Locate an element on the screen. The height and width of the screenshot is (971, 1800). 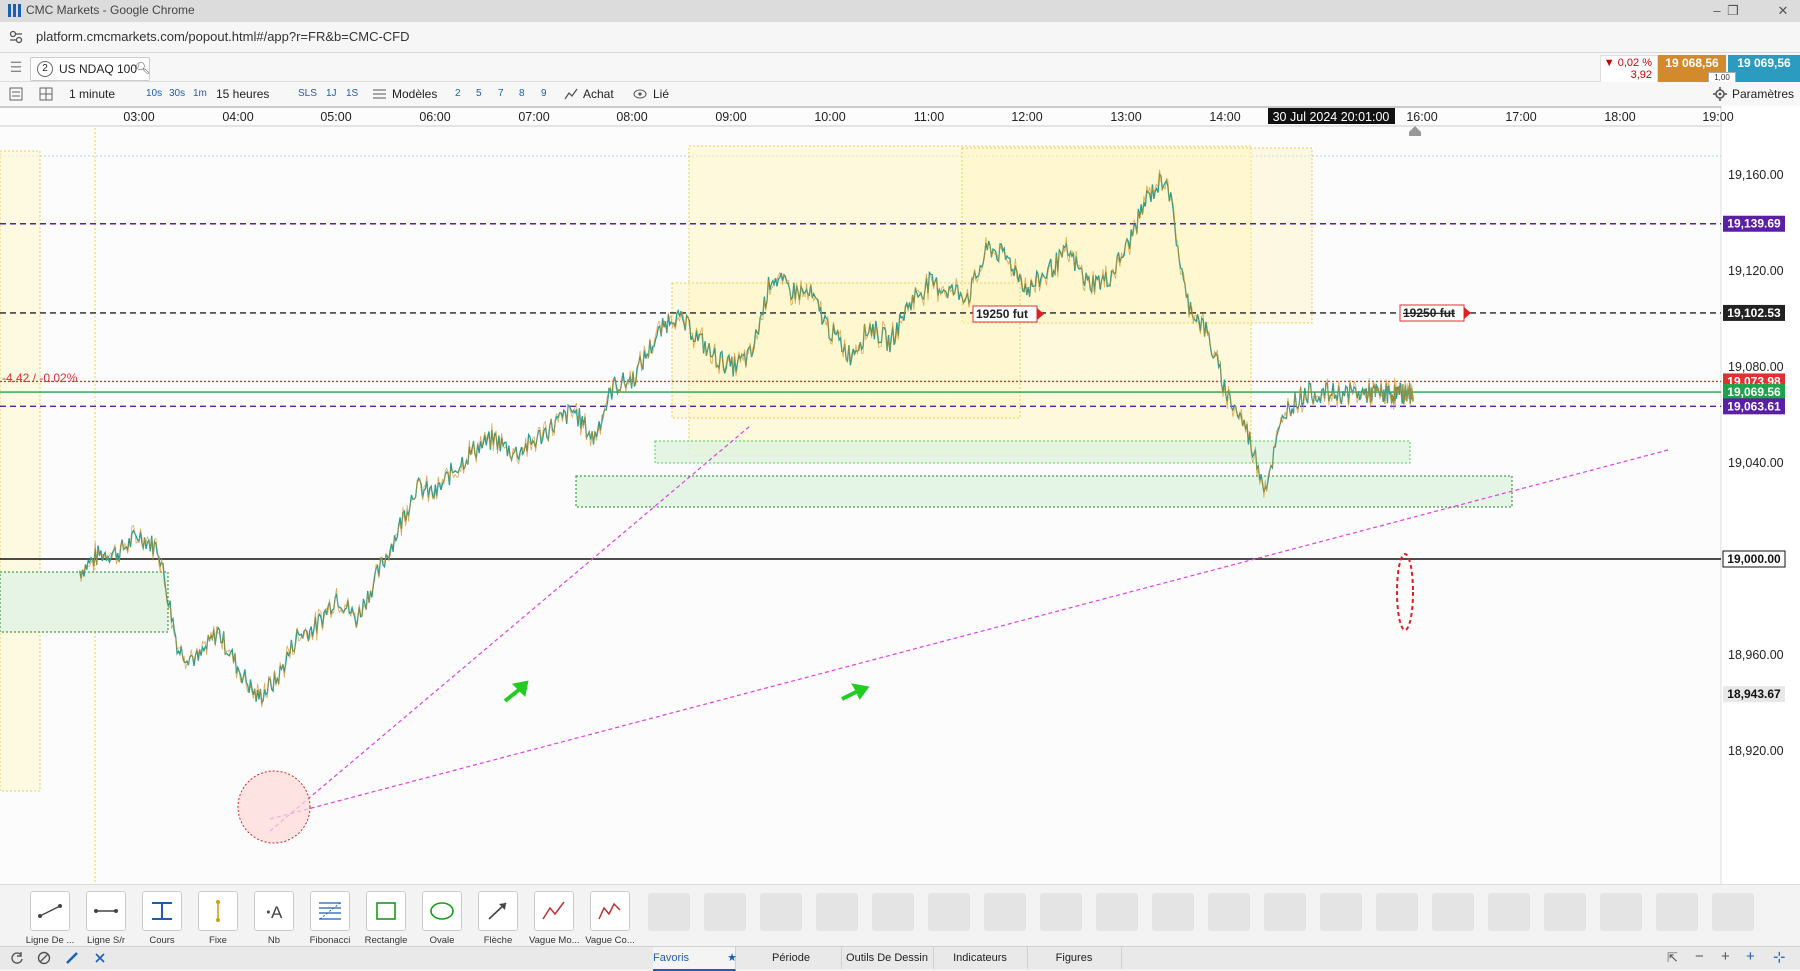
trade-icon is located at coordinates (571, 94).